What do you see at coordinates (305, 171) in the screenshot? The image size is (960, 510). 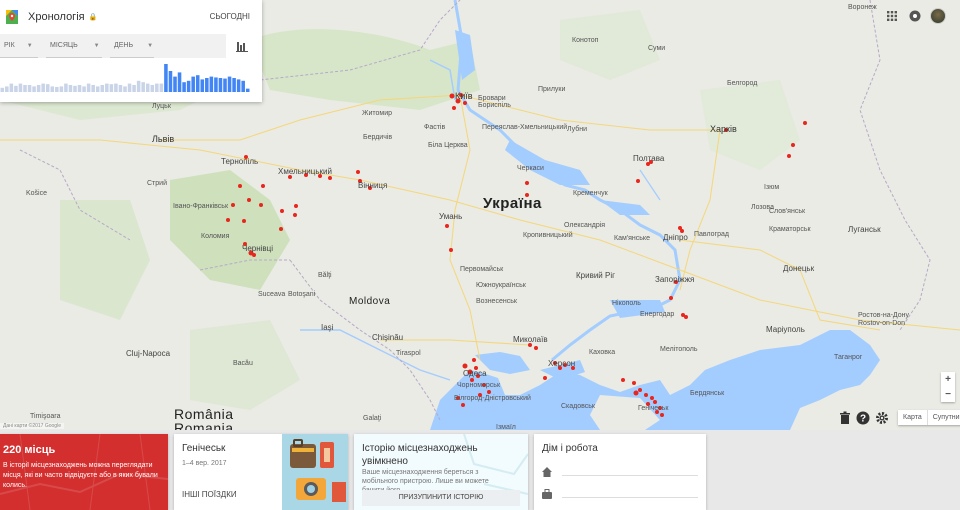 I see `city-label: Хмельницький` at bounding box center [305, 171].